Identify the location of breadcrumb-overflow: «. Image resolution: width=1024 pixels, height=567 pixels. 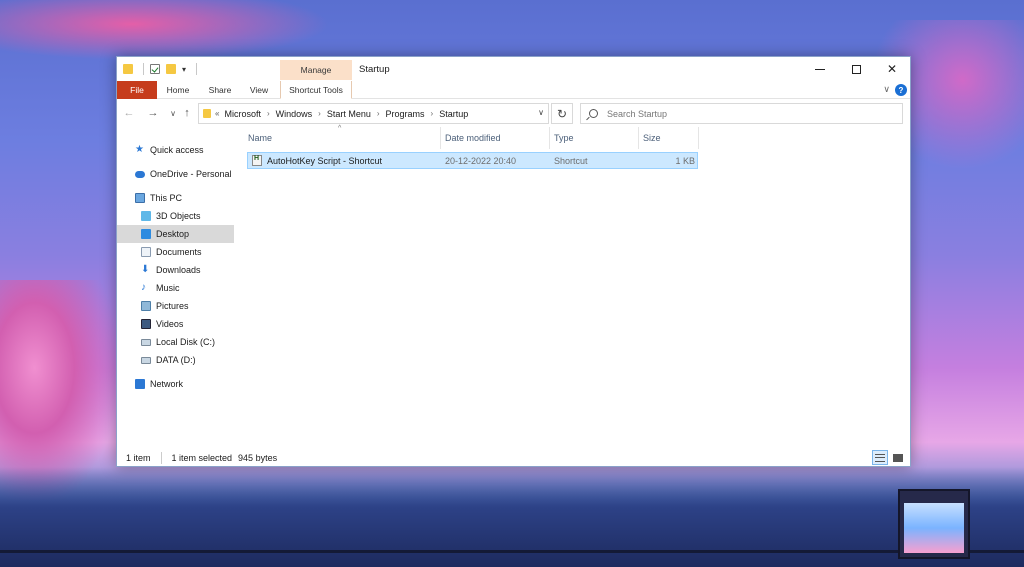
(217, 113).